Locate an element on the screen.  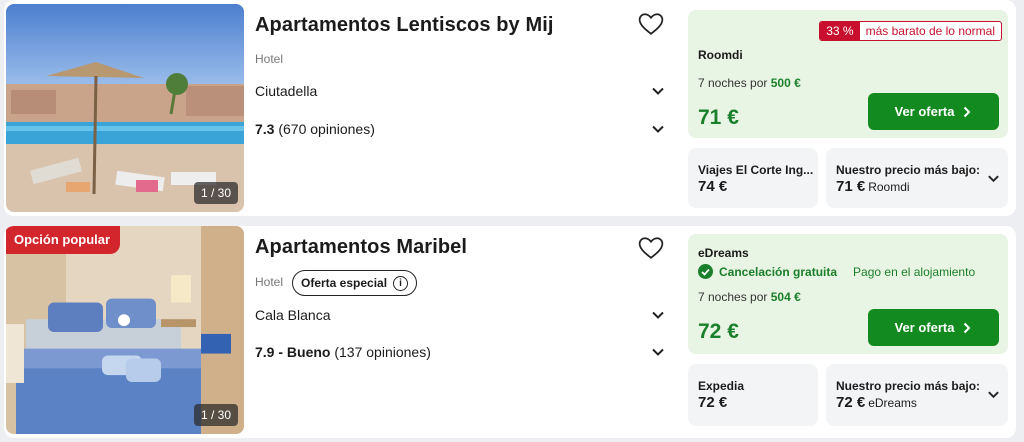
rating-score: 7.9 - Bueno is located at coordinates (293, 352).